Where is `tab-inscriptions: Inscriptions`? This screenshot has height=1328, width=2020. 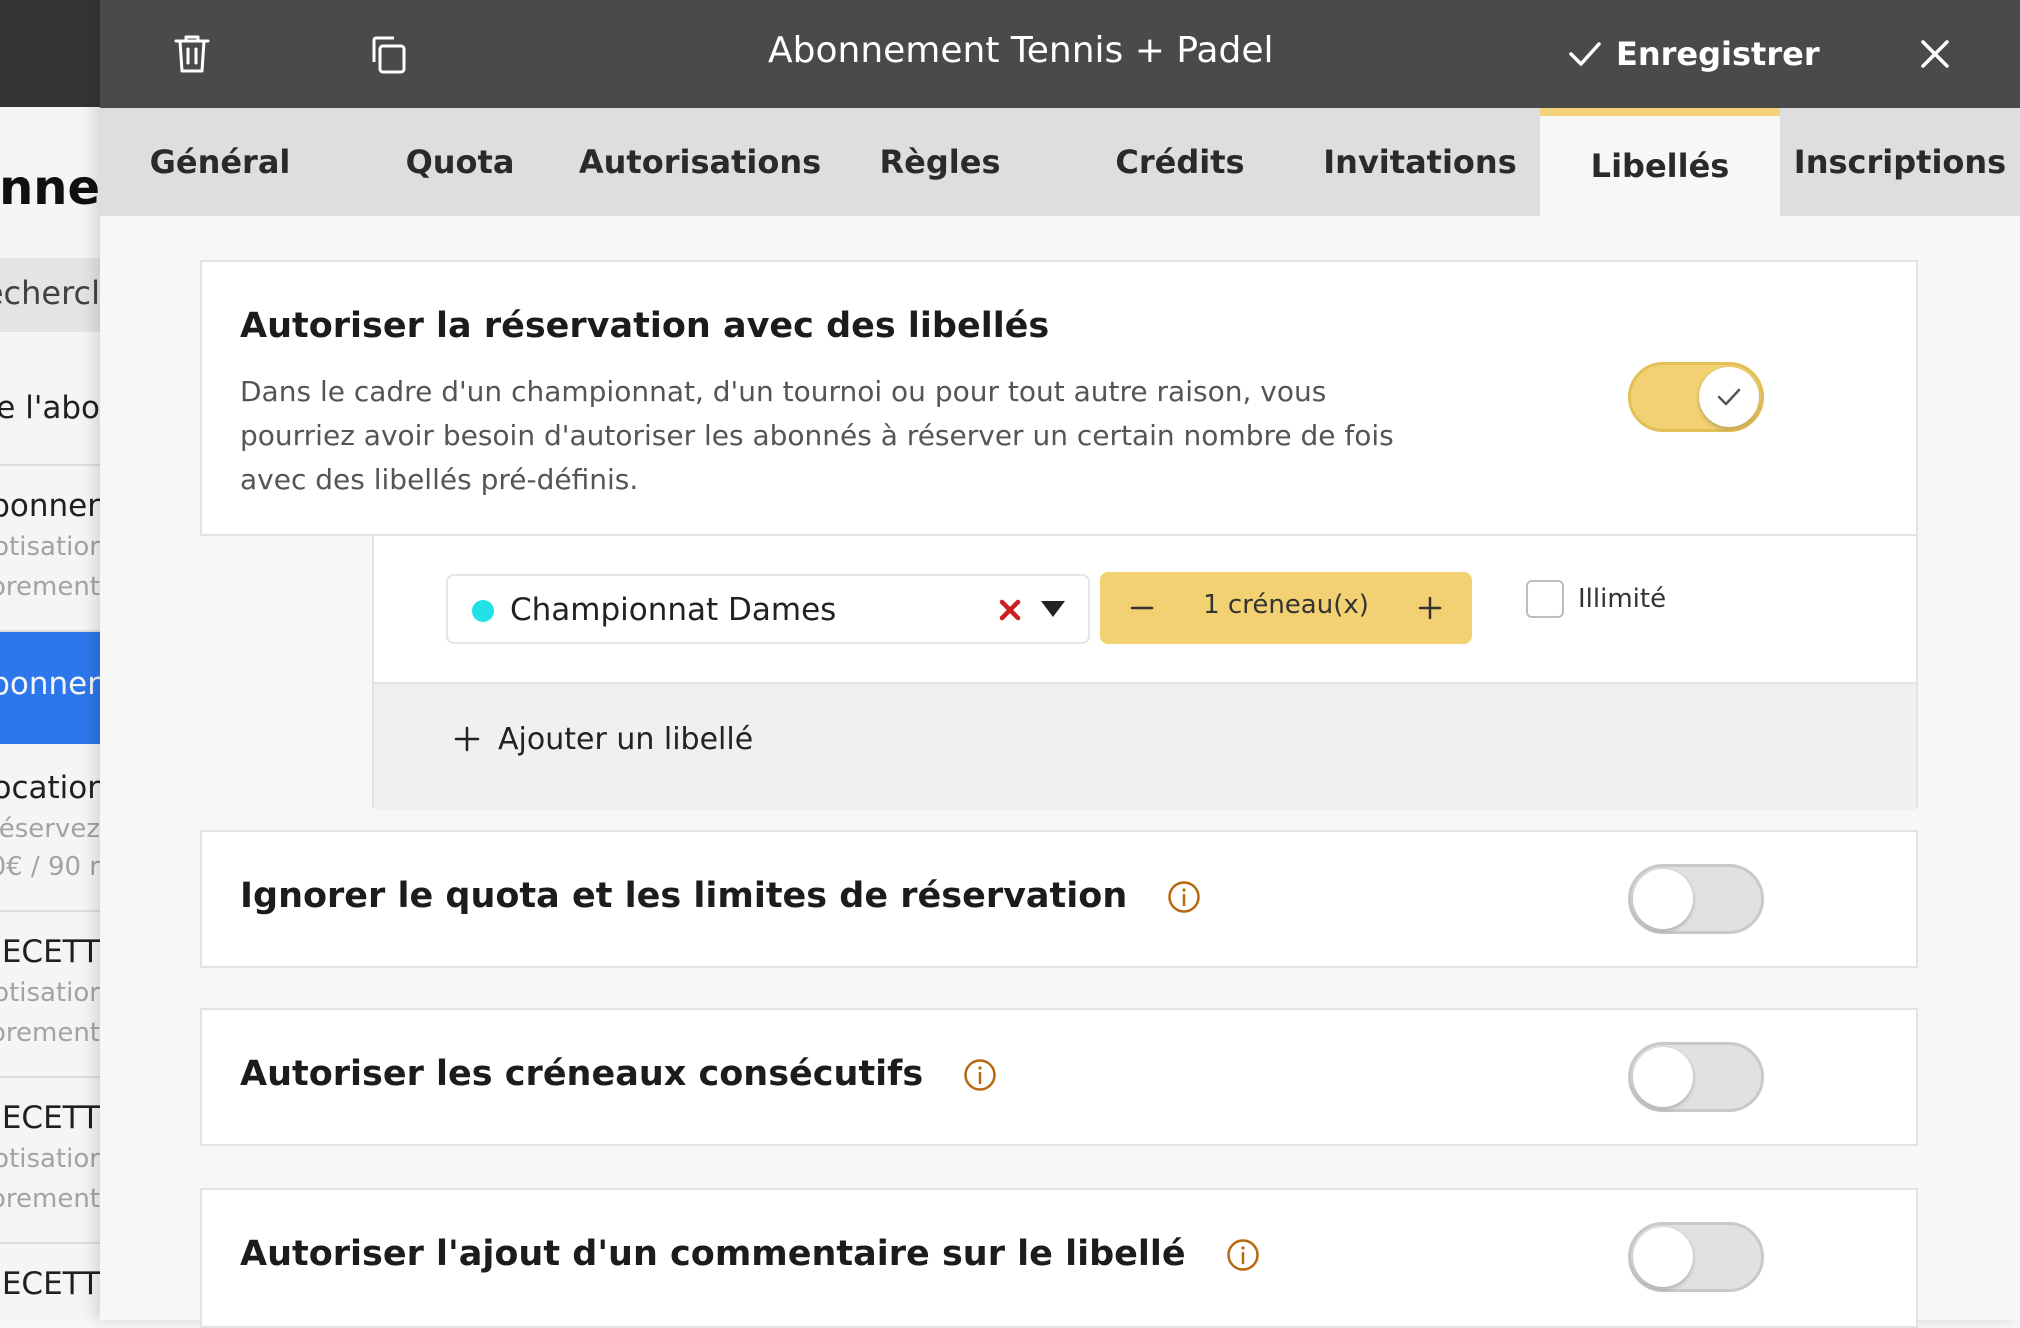
tab-inscriptions: Inscriptions is located at coordinates (1900, 162).